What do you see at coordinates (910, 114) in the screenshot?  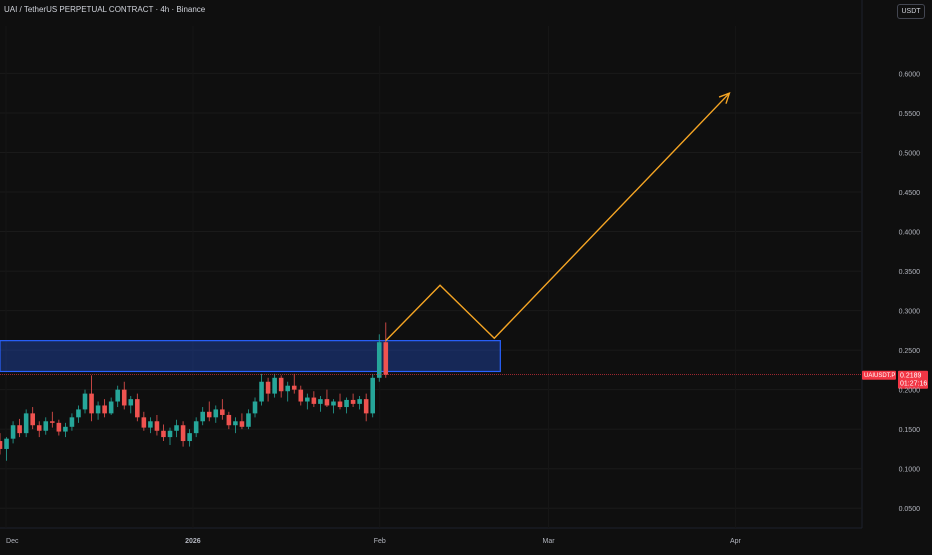 I see `price-tick-label: 0.5500` at bounding box center [910, 114].